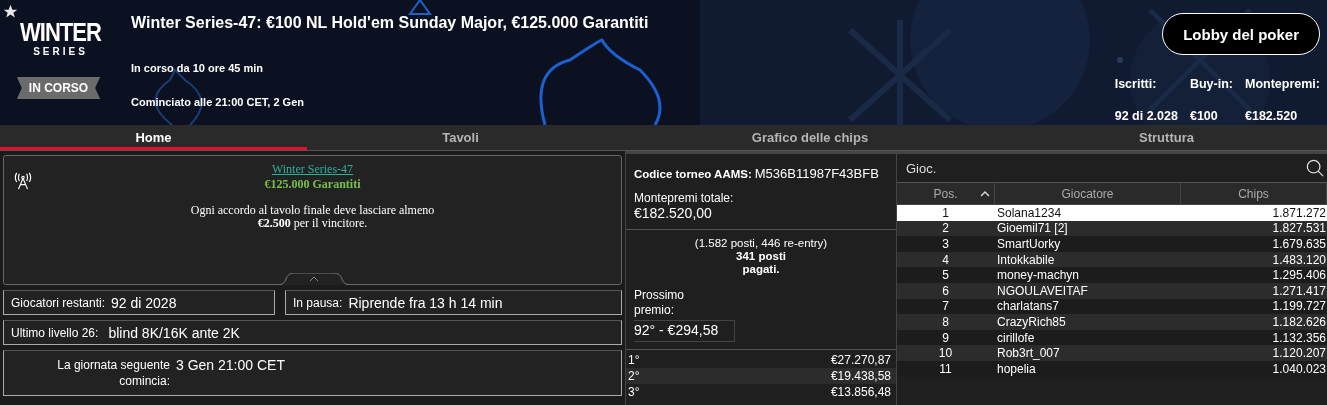  Describe the element at coordinates (684, 198) in the screenshot. I see `total-label: Montepremi totale:` at that location.